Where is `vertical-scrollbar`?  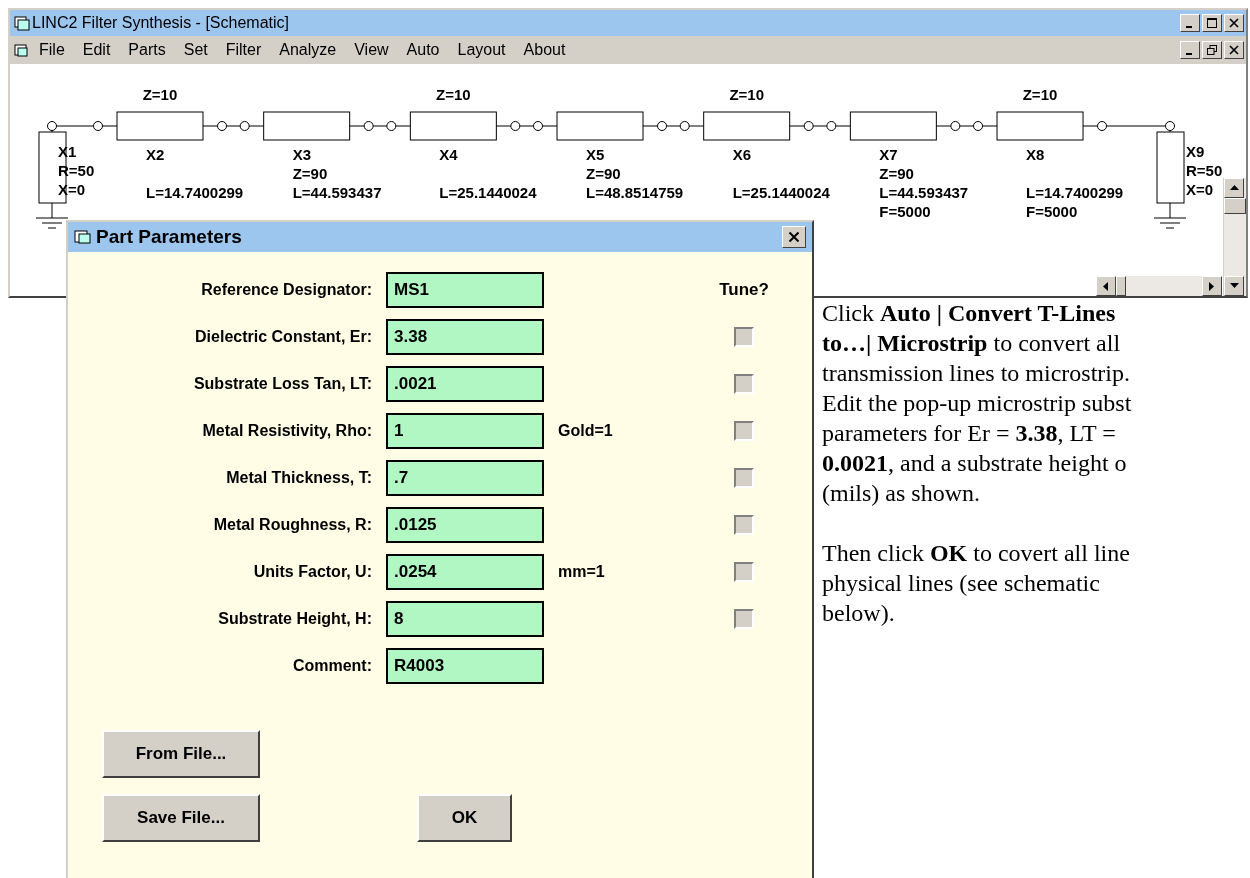
vertical-scrollbar is located at coordinates (1234, 237).